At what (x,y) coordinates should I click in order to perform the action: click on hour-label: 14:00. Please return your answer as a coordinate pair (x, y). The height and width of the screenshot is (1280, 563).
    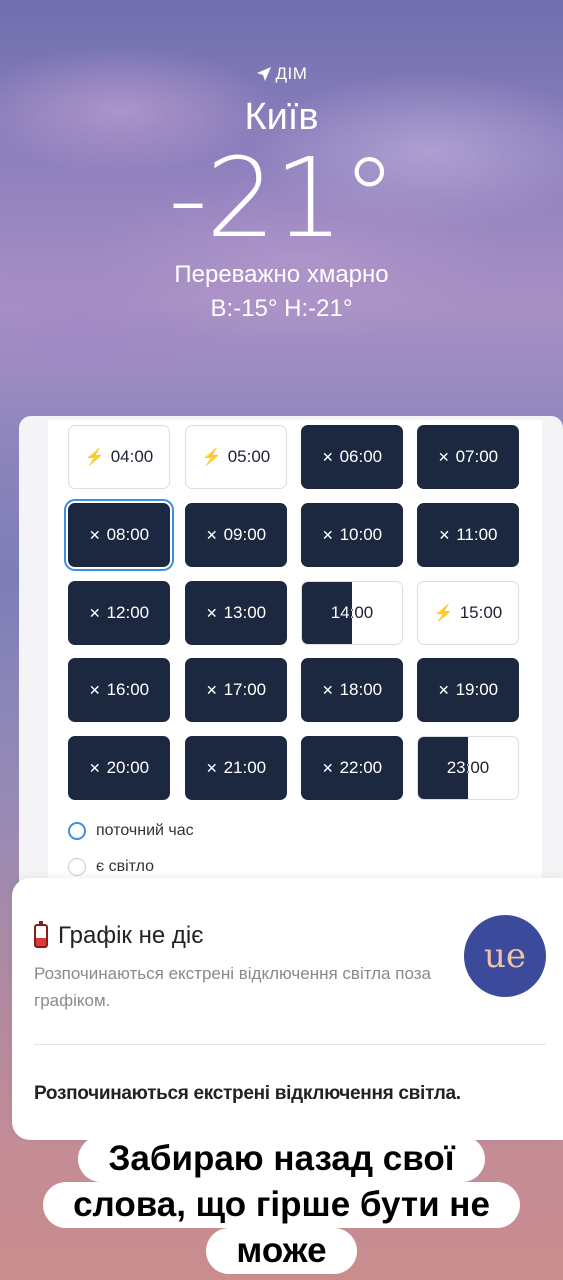
    Looking at the image, I should click on (352, 612).